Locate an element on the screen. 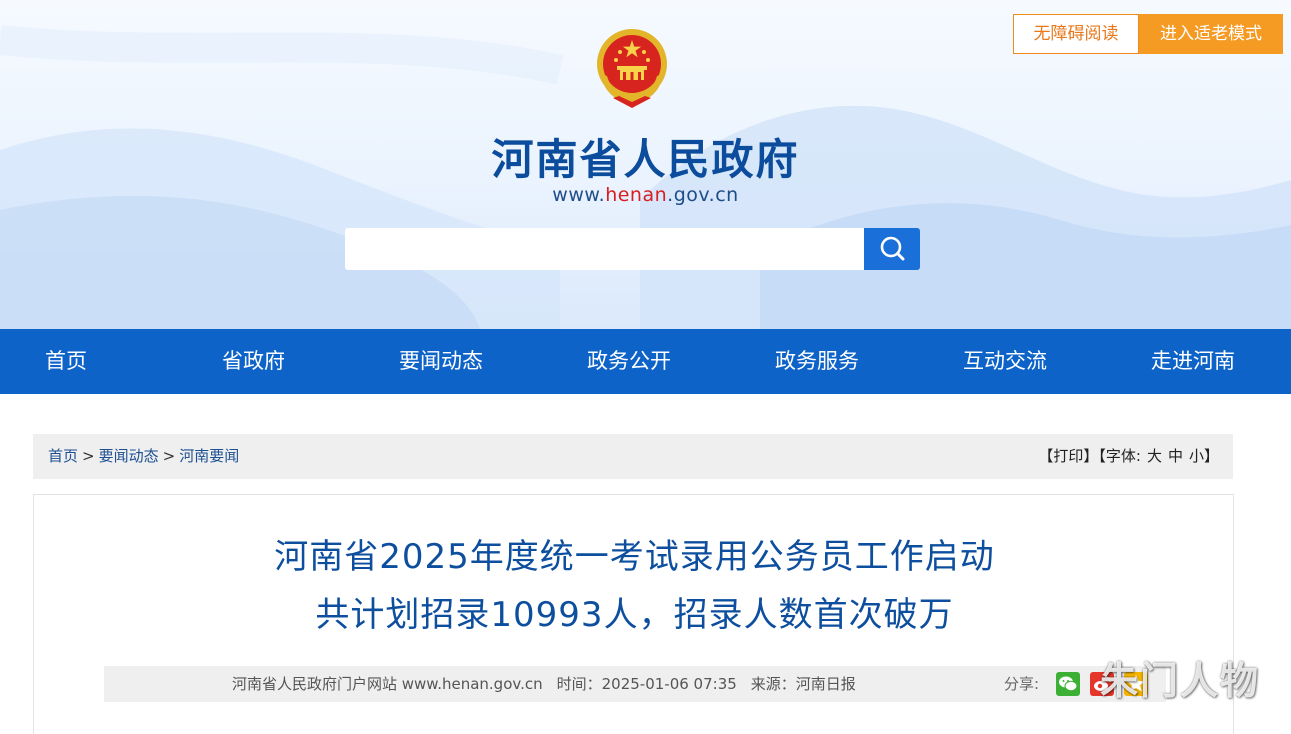 This screenshot has height=734, width=1291. elder-mode-button: 进入适老模式 is located at coordinates (1211, 34).